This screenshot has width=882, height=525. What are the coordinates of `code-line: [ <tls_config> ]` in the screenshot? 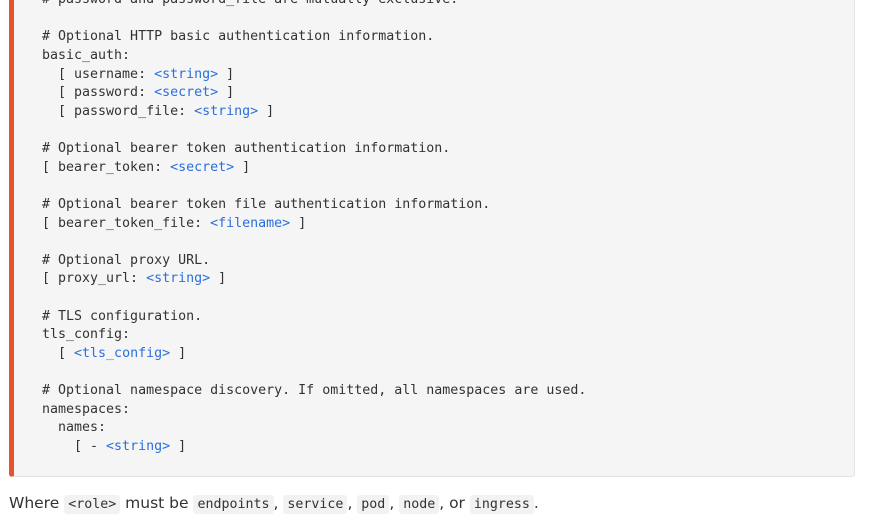 It's located at (114, 353).